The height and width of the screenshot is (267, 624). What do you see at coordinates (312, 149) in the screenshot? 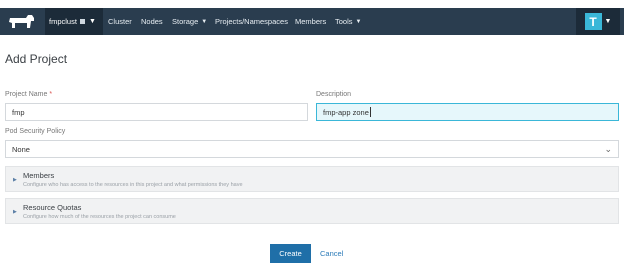
I see `pod-security-policy-select: None ⌄` at bounding box center [312, 149].